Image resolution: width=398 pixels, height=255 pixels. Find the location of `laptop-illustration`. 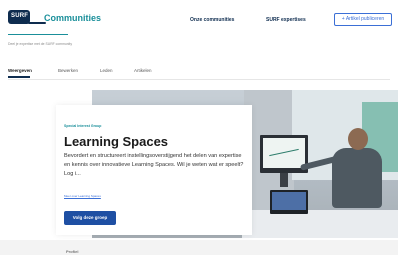

laptop-illustration is located at coordinates (289, 202).